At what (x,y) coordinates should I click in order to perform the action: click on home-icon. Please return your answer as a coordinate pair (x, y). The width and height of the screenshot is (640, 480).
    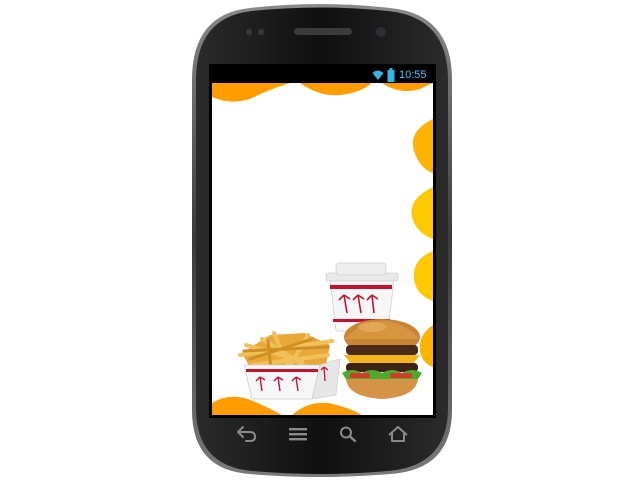
    Looking at the image, I should click on (398, 434).